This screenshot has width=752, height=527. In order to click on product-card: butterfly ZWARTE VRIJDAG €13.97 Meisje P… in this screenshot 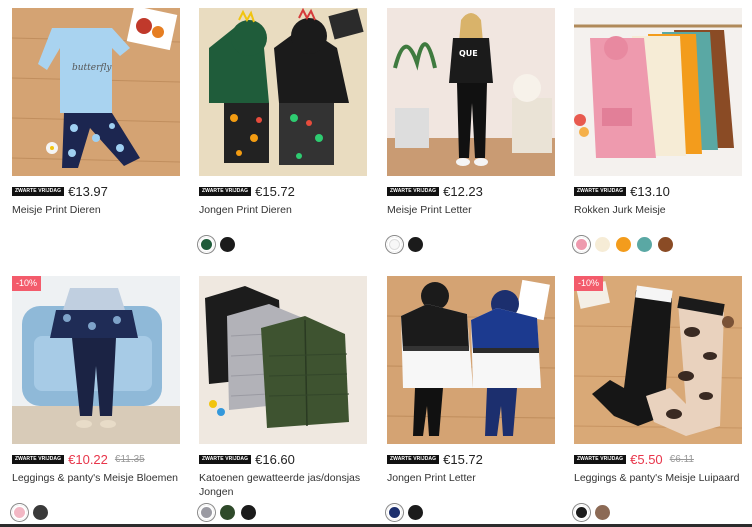, I will do `click(96, 112)`.